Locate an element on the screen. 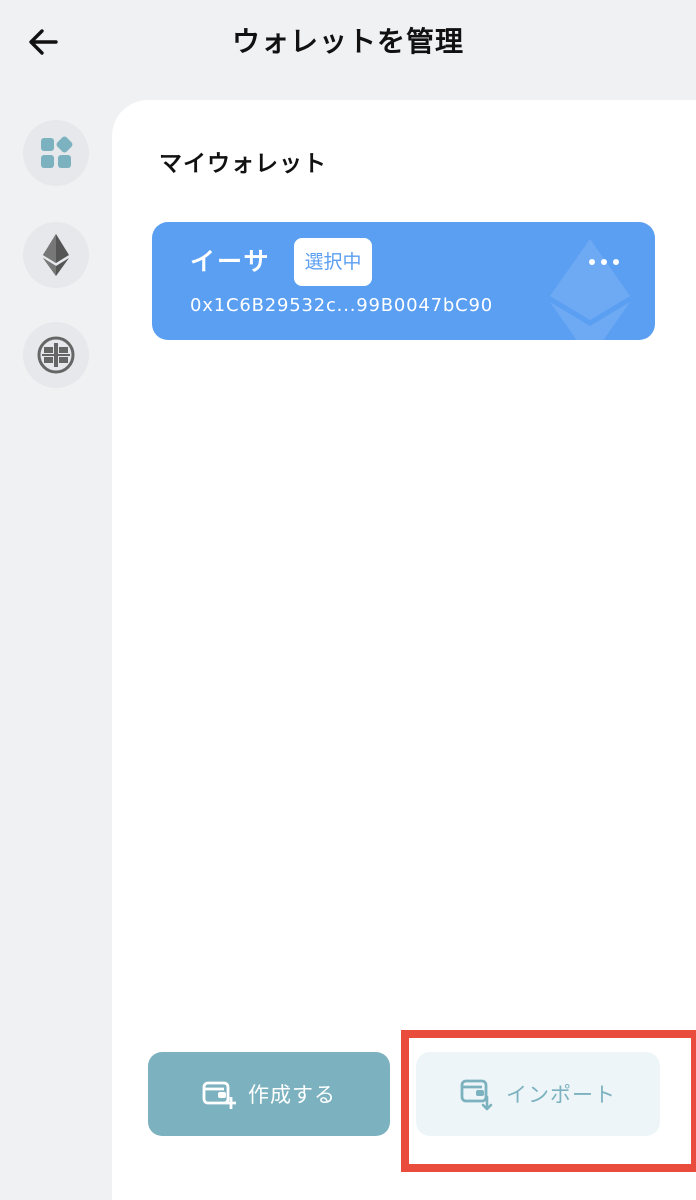  circuit-chain-icon is located at coordinates (56, 355).